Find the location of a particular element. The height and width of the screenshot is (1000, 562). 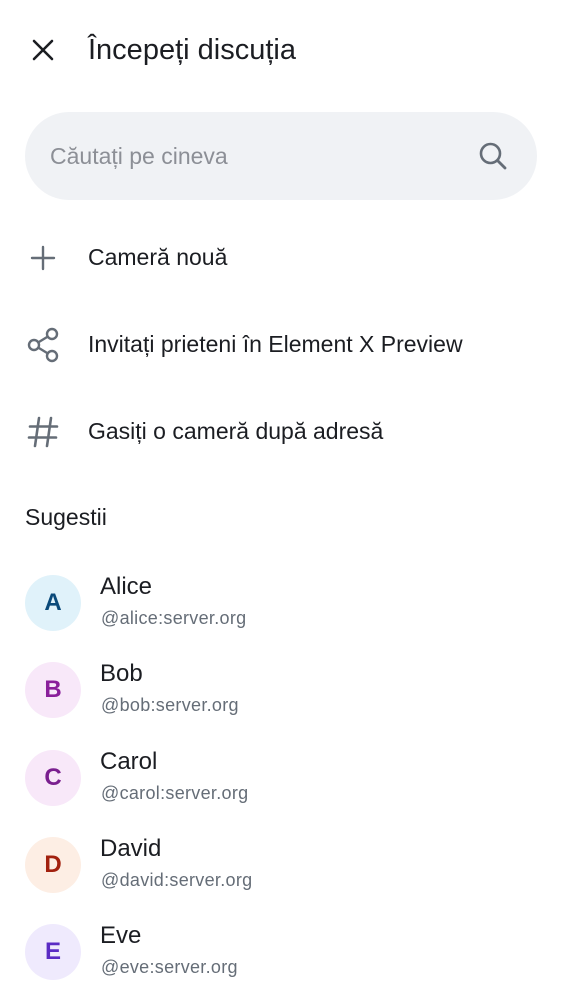

avatar: D is located at coordinates (53, 865).